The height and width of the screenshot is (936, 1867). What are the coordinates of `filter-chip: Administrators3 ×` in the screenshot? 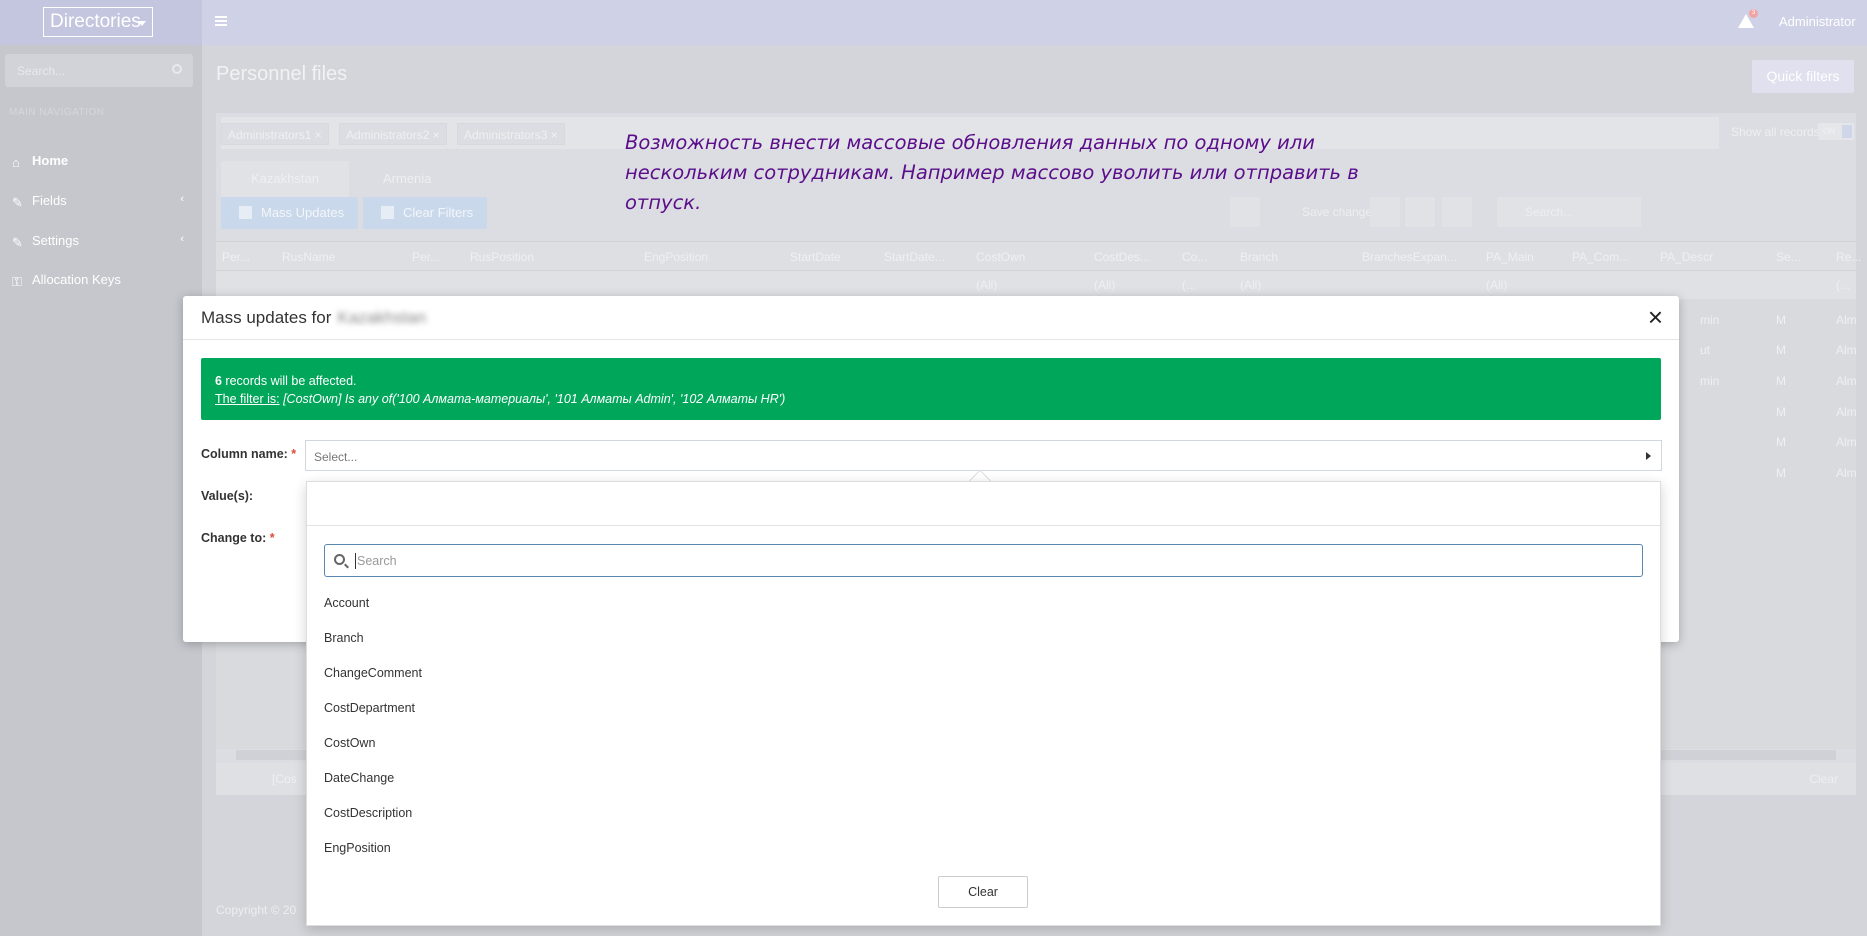 It's located at (511, 134).